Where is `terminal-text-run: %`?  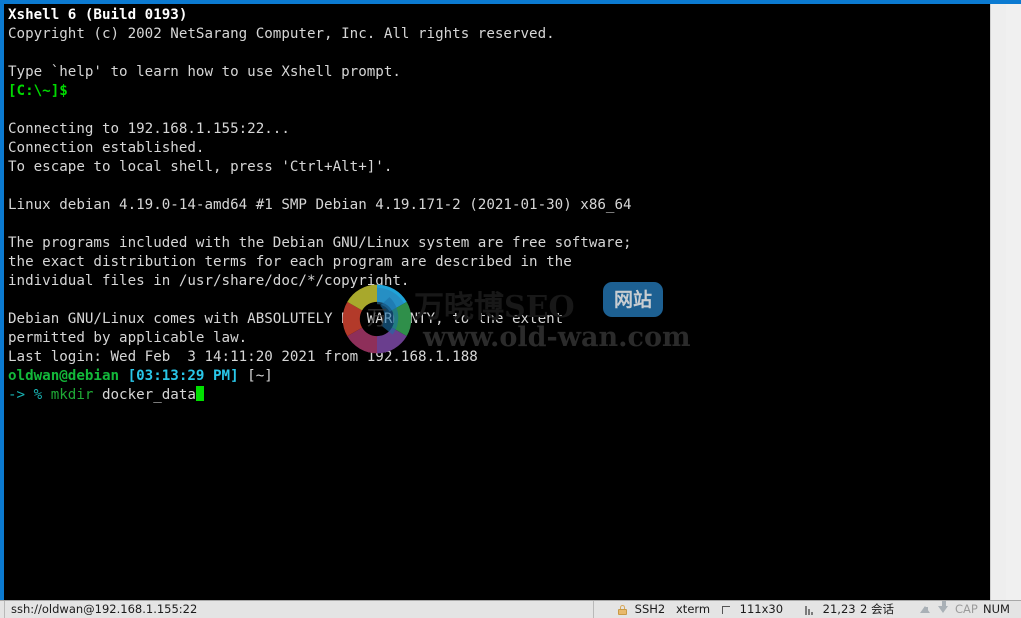 terminal-text-run: % is located at coordinates (42, 395).